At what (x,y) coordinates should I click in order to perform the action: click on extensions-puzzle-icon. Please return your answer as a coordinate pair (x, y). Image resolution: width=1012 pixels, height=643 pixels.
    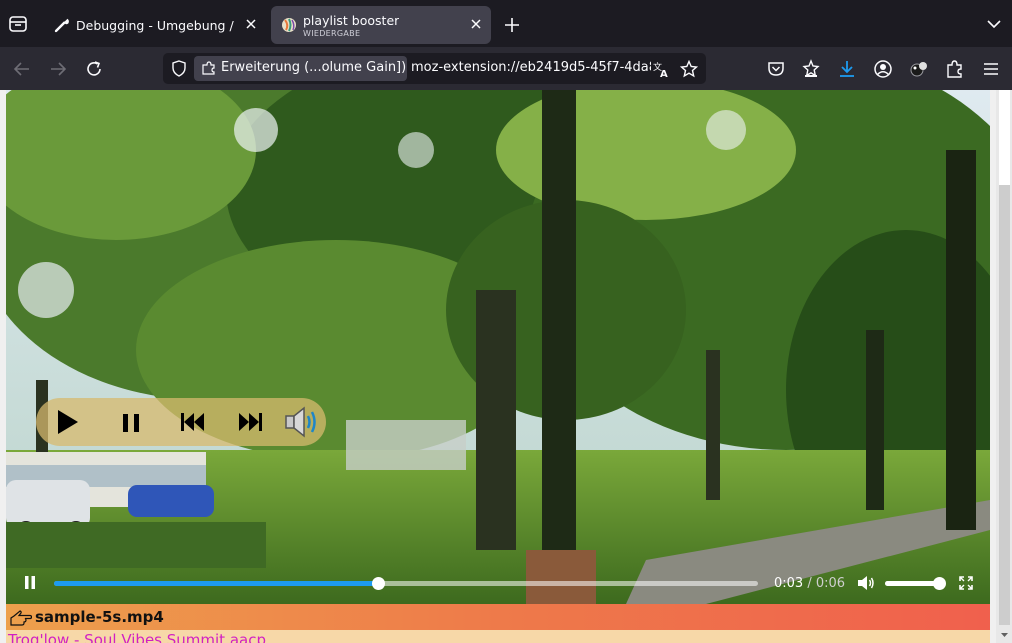
    Looking at the image, I should click on (955, 69).